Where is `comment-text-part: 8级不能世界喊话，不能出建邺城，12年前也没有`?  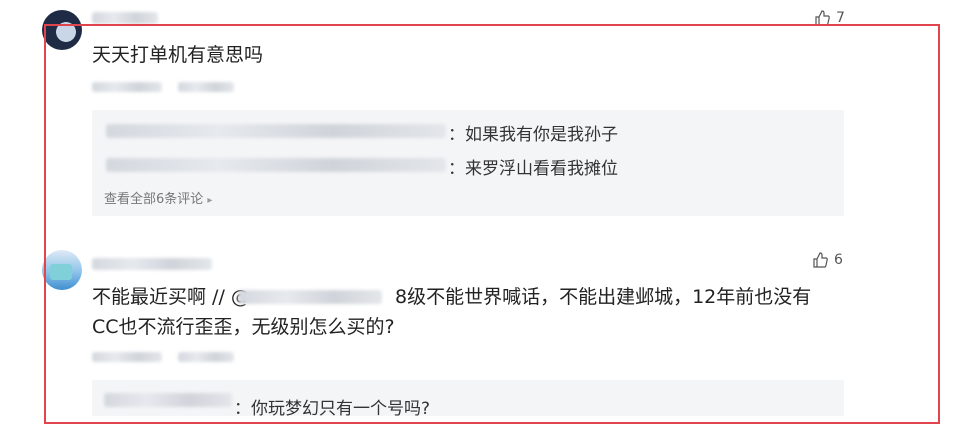
comment-text-part: 8级不能世界喊话，不能出建邺城，12年前也没有 is located at coordinates (603, 297).